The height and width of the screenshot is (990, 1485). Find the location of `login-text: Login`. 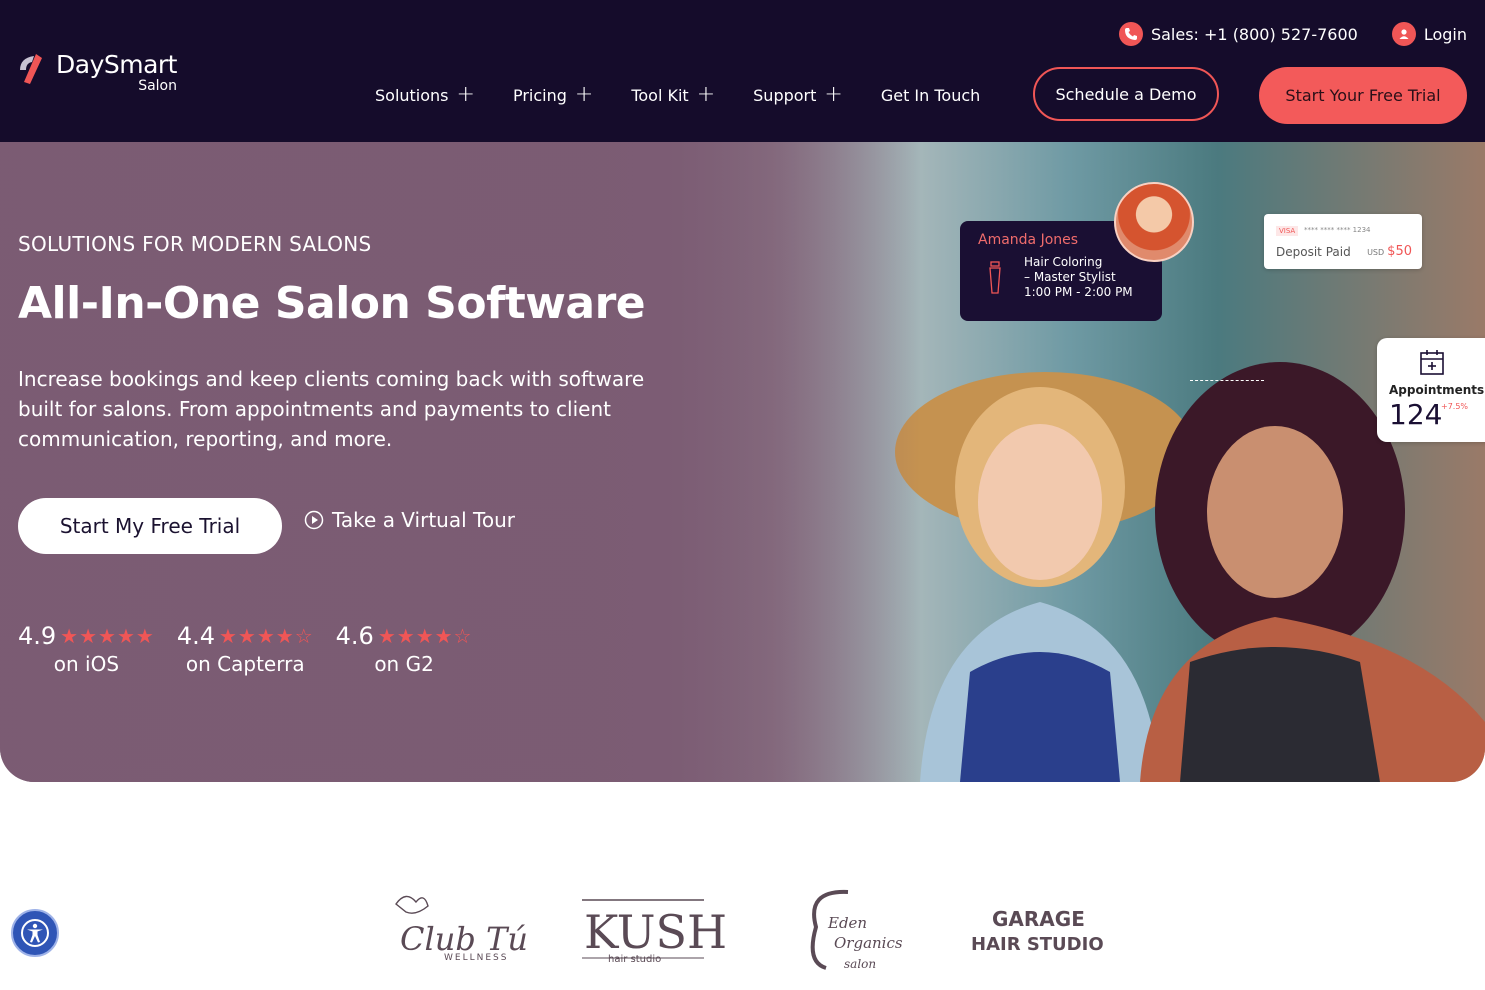

login-text: Login is located at coordinates (1445, 34).